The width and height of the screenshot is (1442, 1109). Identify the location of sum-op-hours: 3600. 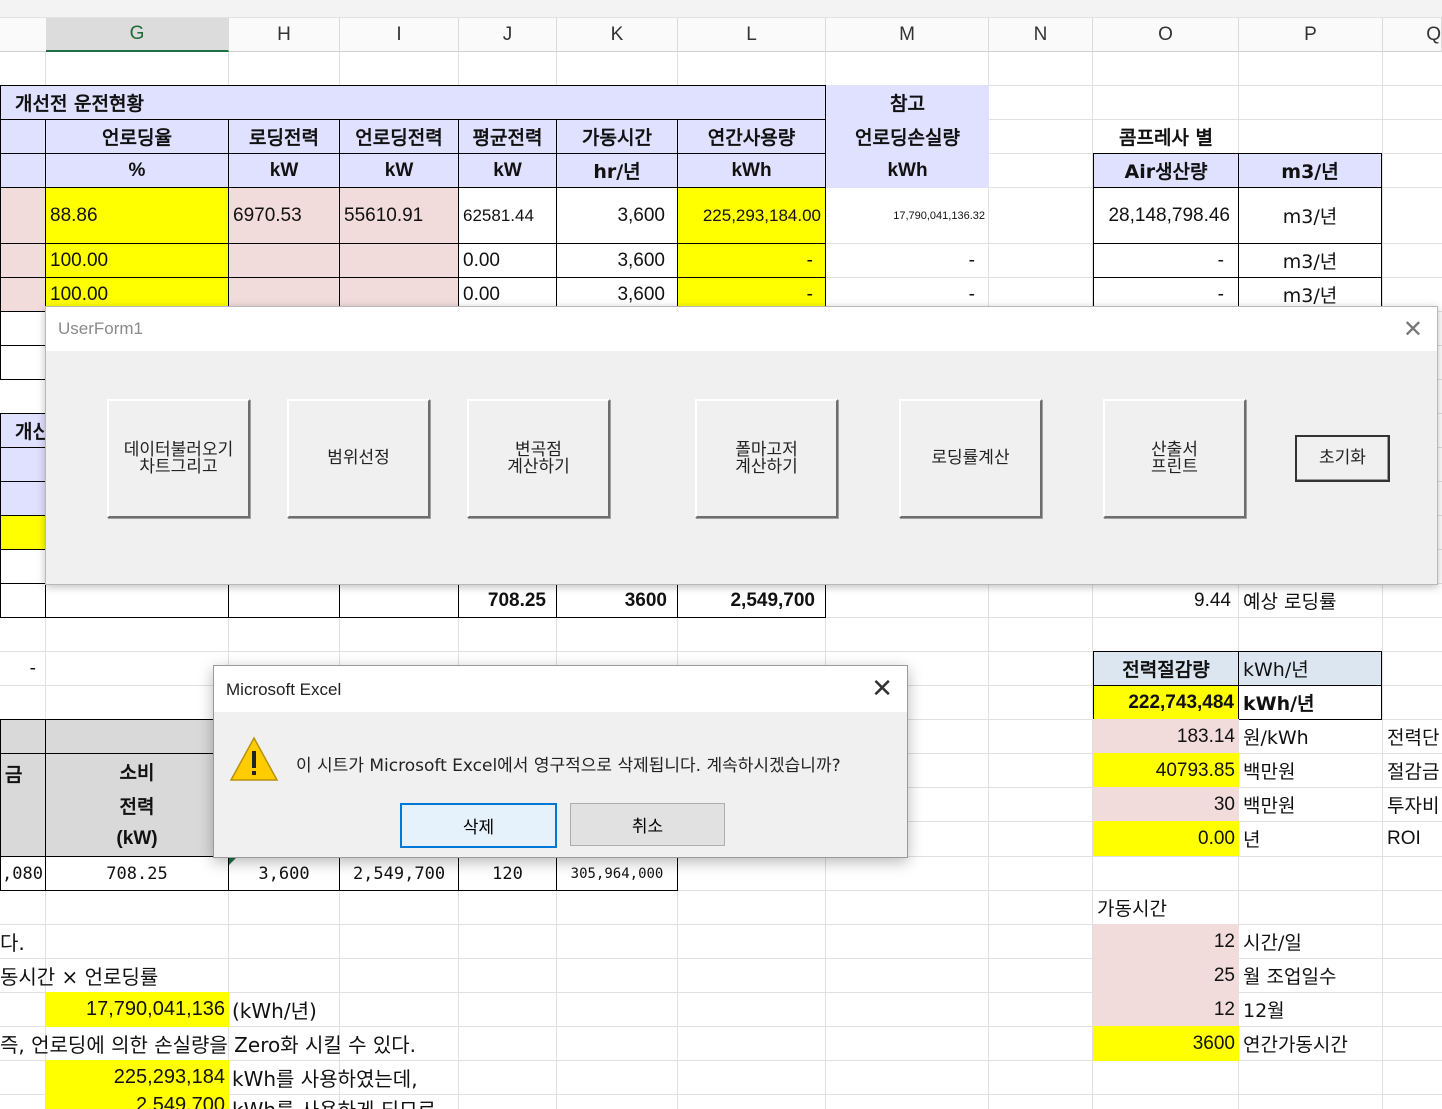
(617, 600).